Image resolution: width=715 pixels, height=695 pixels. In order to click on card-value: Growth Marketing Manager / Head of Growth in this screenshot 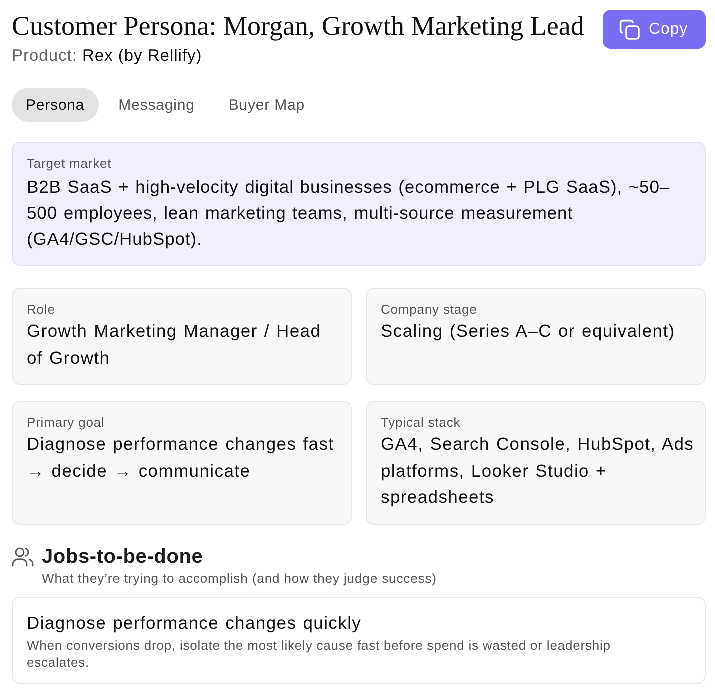, I will do `click(174, 345)`.